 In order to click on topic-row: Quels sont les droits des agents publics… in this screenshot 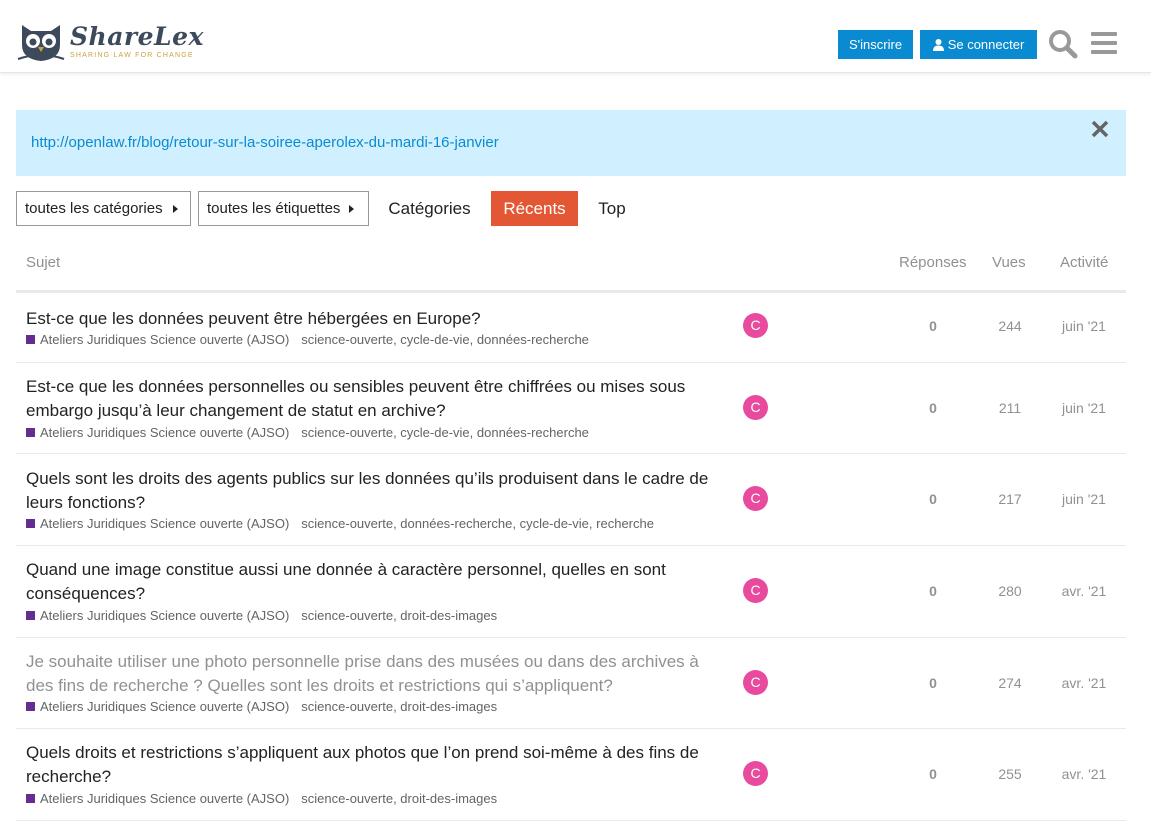, I will do `click(571, 500)`.